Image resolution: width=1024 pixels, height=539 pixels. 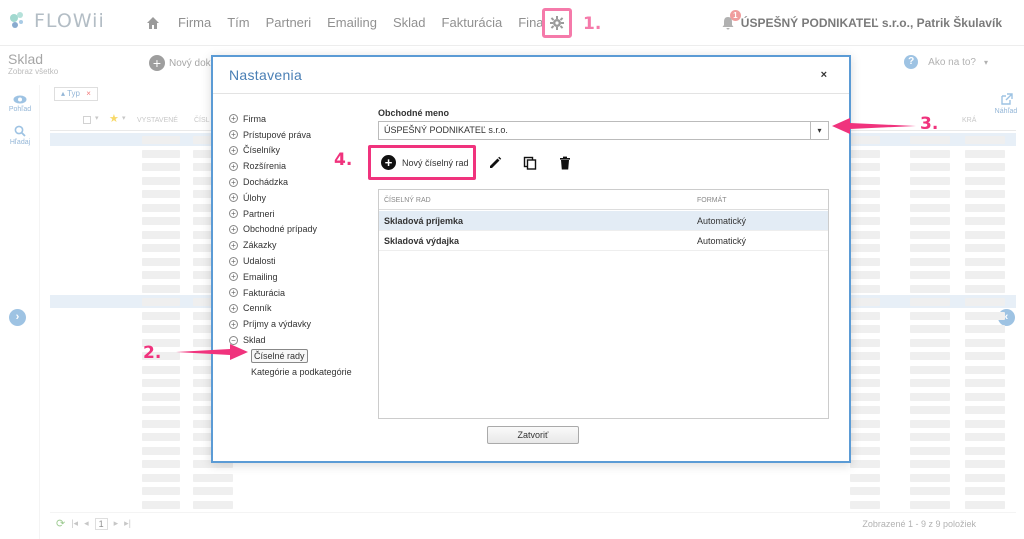 I want to click on tree-item-label: Fakturácia, so click(x=264, y=292).